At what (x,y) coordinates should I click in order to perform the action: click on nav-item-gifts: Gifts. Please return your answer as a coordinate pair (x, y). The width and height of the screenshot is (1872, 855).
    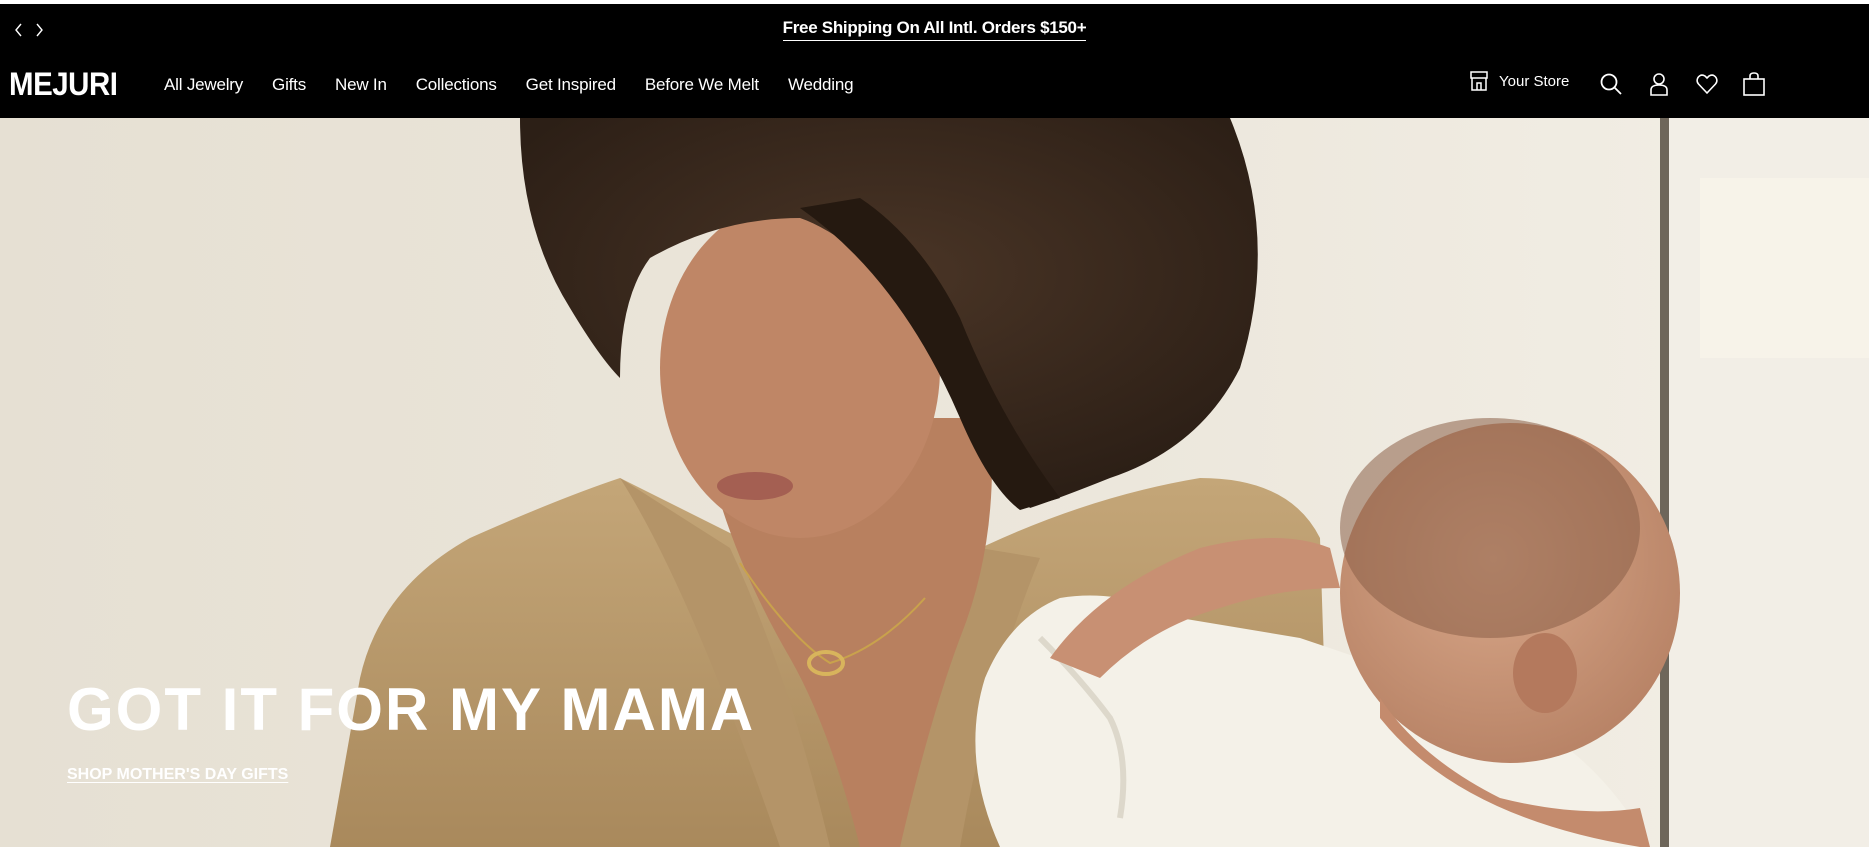
    Looking at the image, I should click on (289, 85).